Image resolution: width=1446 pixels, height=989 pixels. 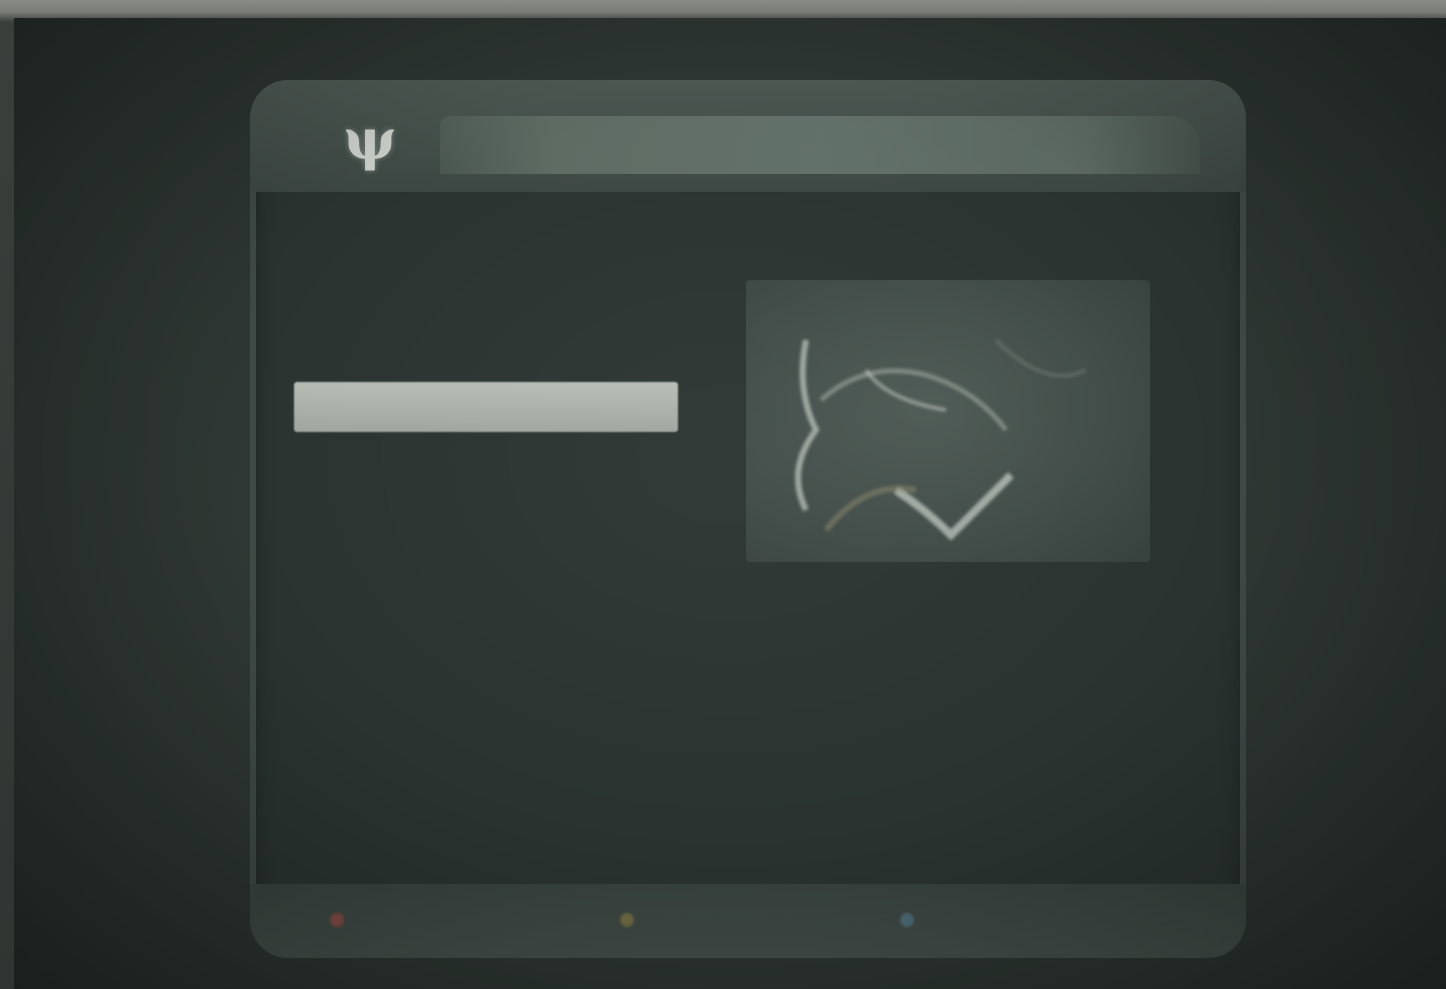 I want to click on panel-header: ψ, so click(x=748, y=136).